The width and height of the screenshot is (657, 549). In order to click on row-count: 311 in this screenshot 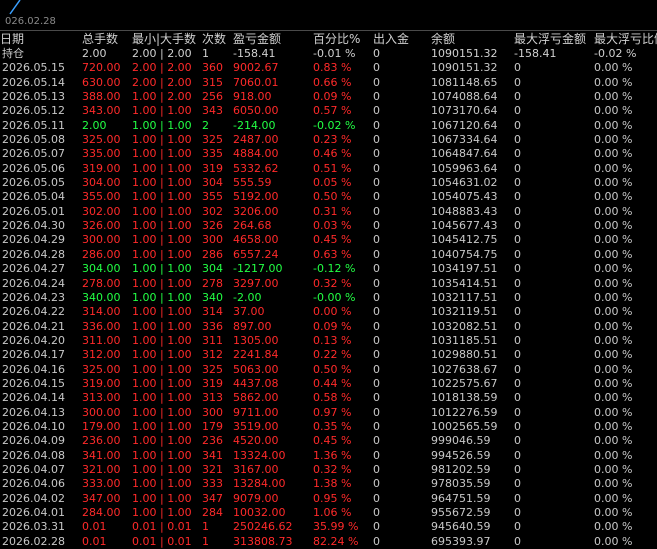, I will do `click(212, 340)`.